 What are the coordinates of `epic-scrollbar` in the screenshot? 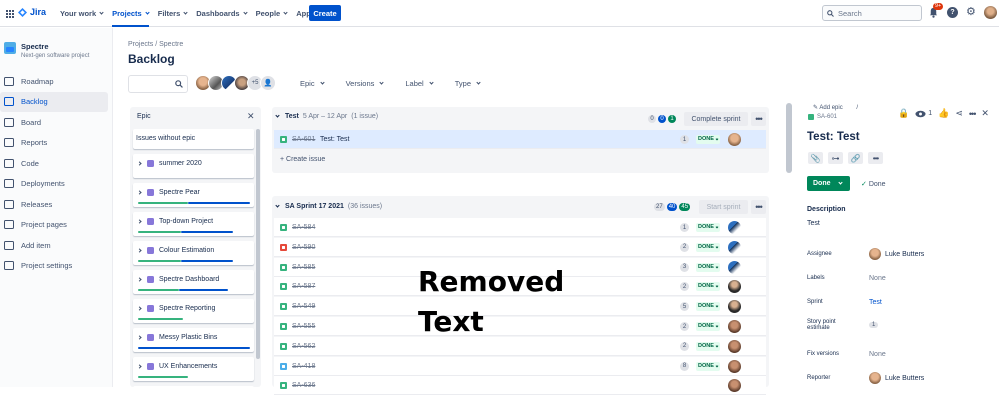 It's located at (258, 244).